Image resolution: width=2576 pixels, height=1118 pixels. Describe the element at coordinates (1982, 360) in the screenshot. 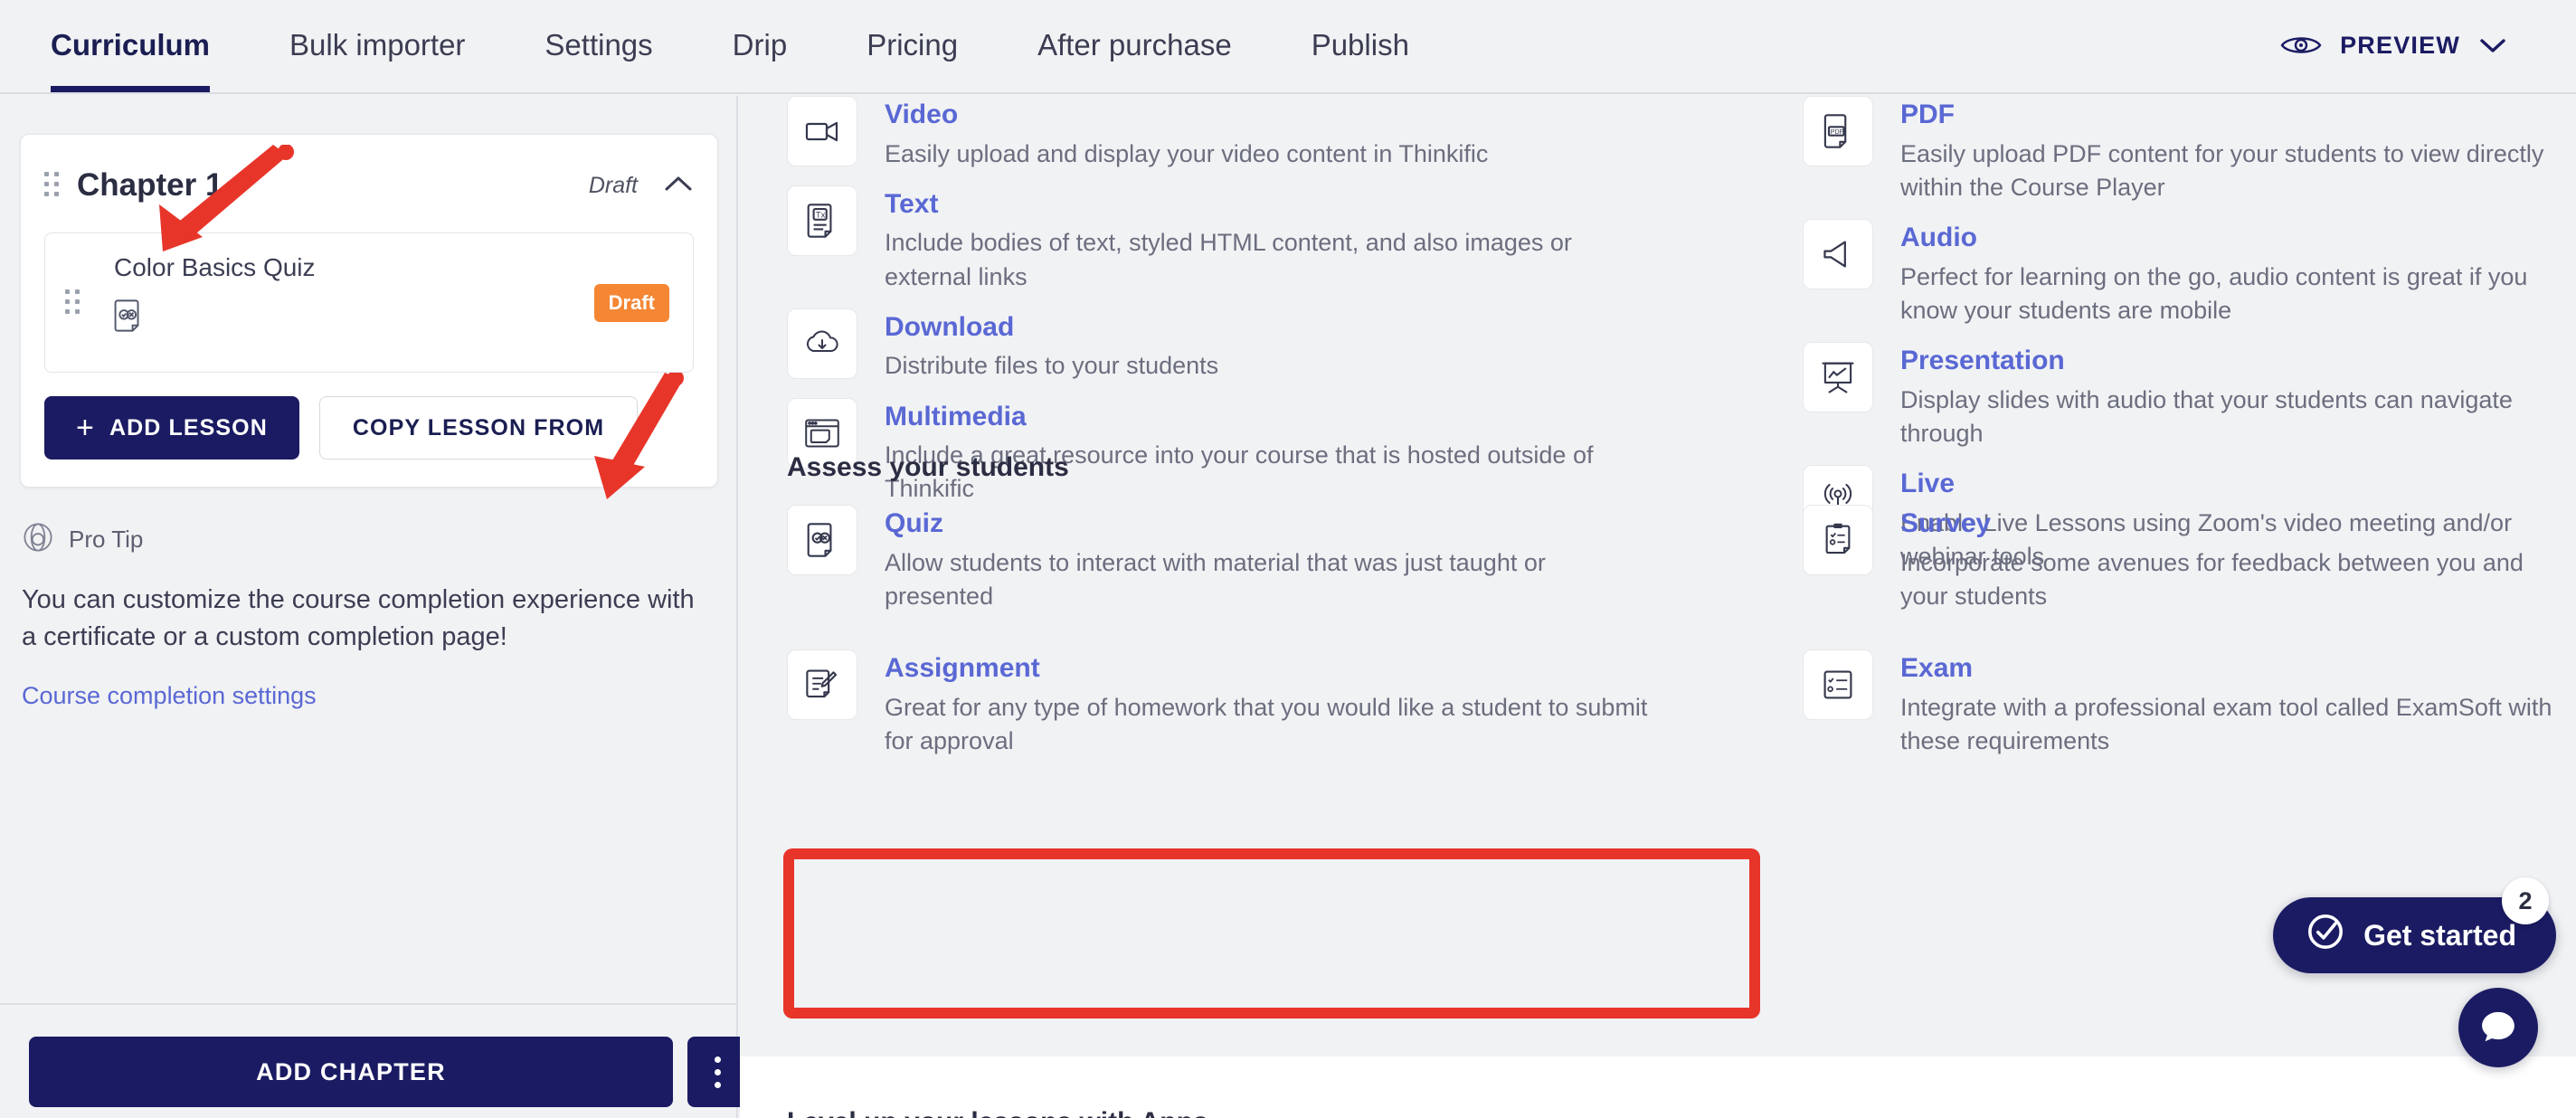

I see `lesson-type-title: Presentation` at that location.